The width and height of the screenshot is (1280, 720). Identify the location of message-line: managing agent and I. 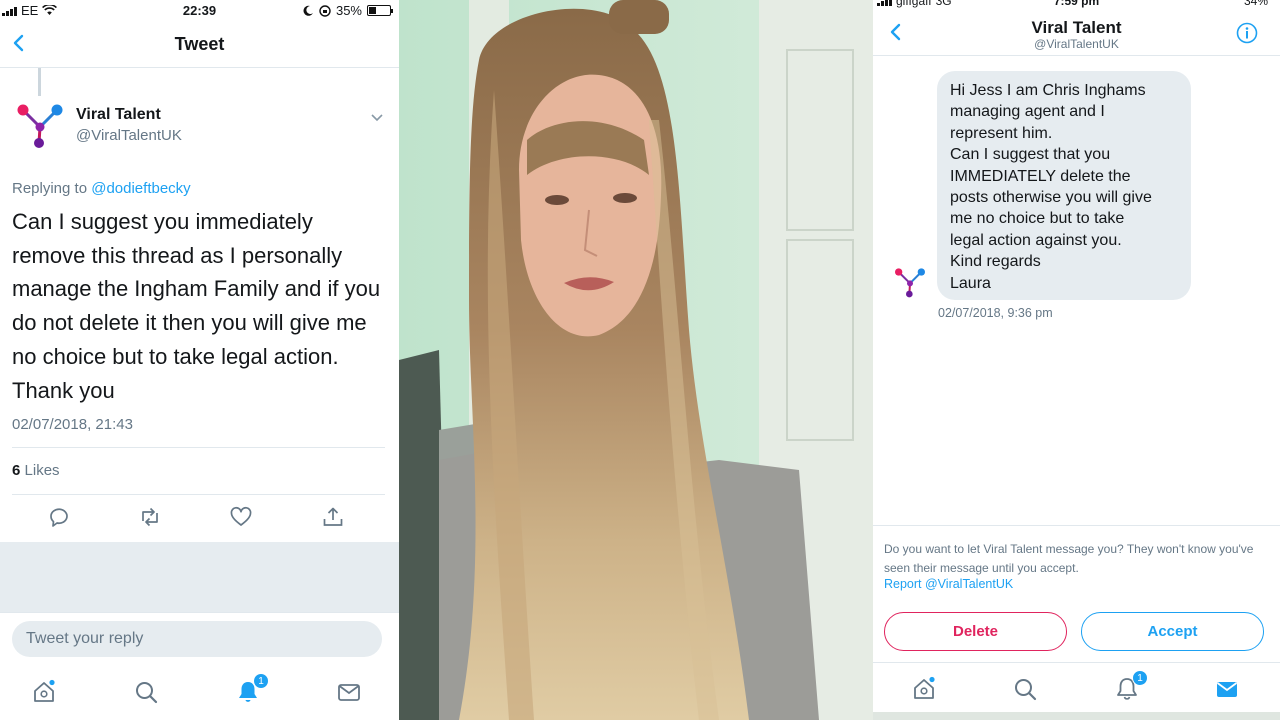
(1027, 112).